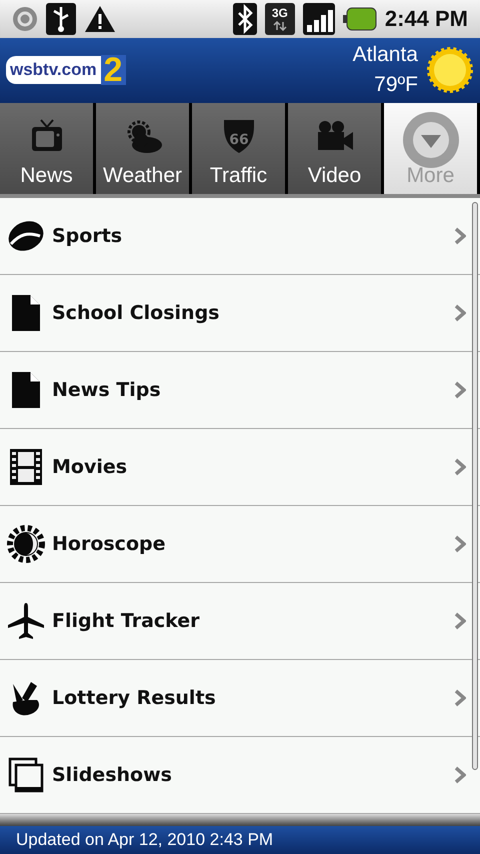 The width and height of the screenshot is (480, 854). Describe the element at coordinates (431, 140) in the screenshot. I see `dropdown-circle-icon` at that location.